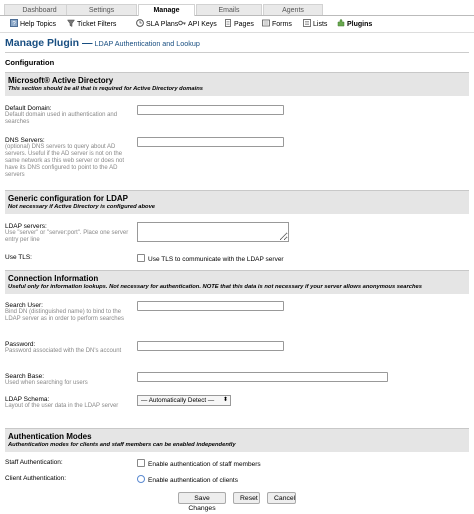 This screenshot has height=514, width=474. I want to click on tab-manage: Manage, so click(166, 10).